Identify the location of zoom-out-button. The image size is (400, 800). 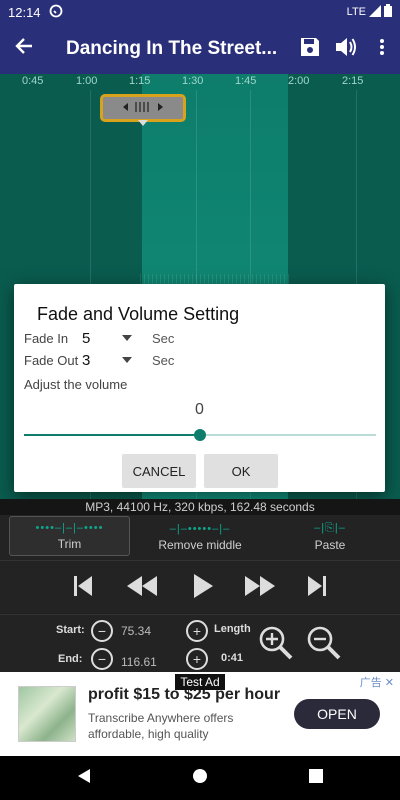
(324, 643).